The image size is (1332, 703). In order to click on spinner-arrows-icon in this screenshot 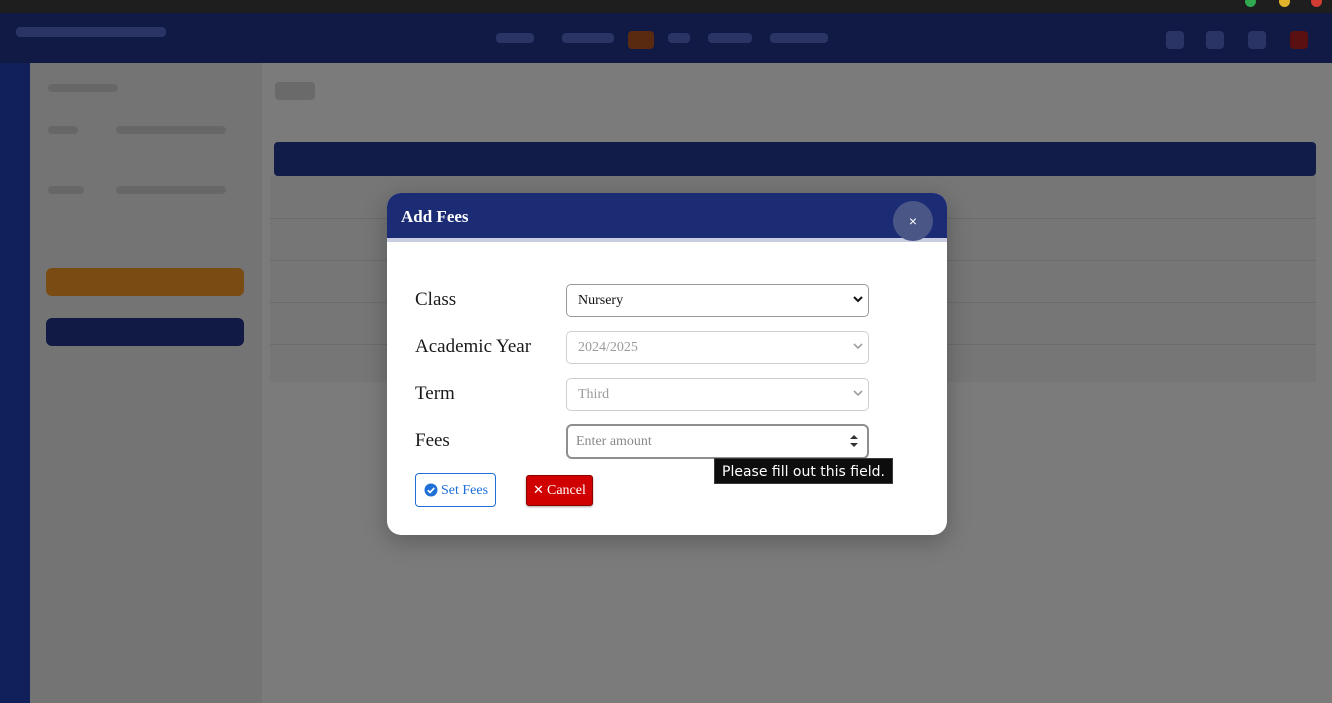, I will do `click(854, 441)`.